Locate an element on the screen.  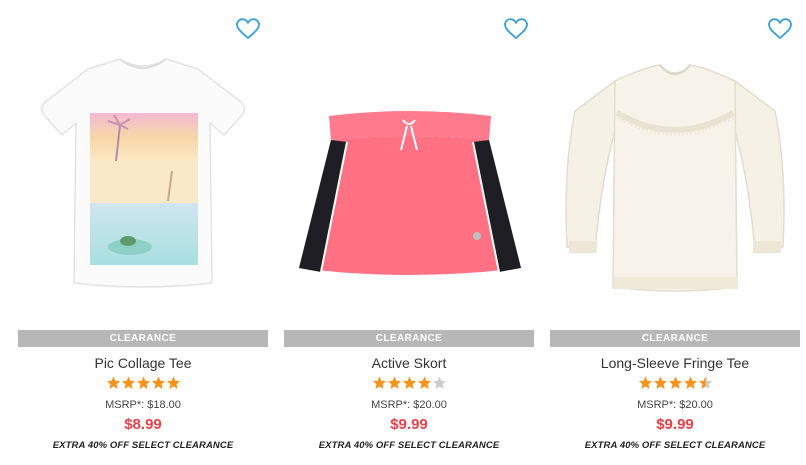
product-name: Active Skort is located at coordinates (409, 363).